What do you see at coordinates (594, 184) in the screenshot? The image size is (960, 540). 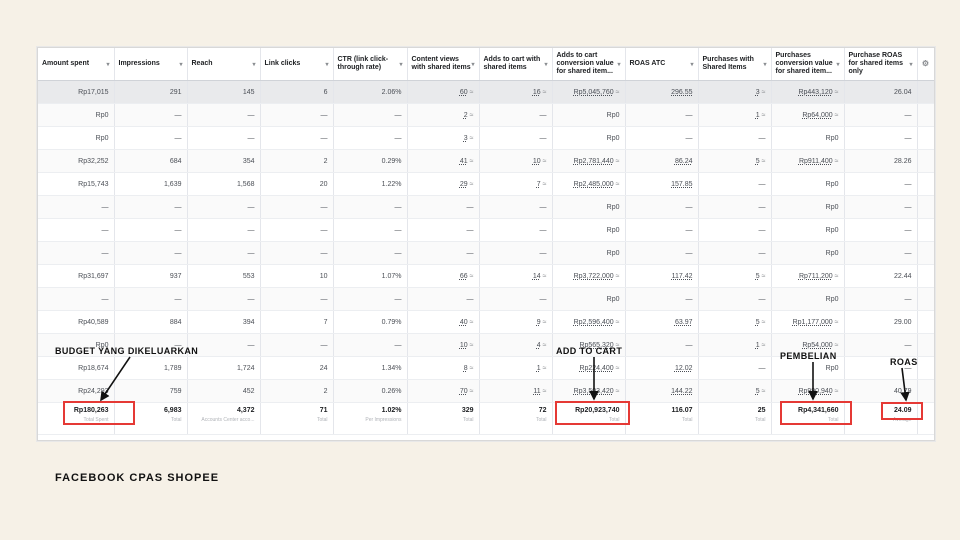 I see `cell-value: Rp2,485,000` at bounding box center [594, 184].